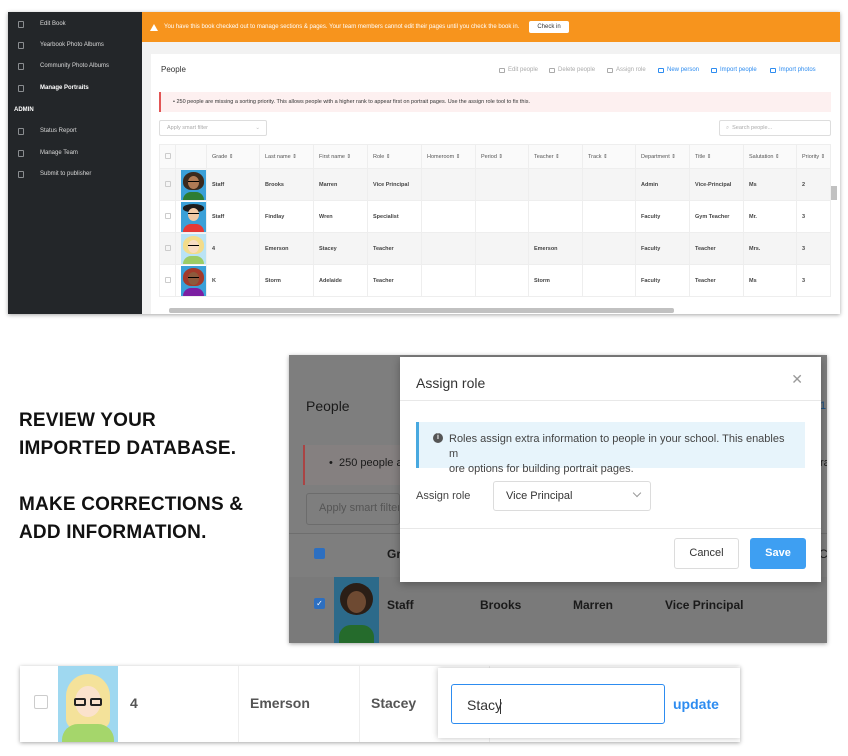 This screenshot has height=756, width=848. I want to click on cell-department: Faculty, so click(662, 248).